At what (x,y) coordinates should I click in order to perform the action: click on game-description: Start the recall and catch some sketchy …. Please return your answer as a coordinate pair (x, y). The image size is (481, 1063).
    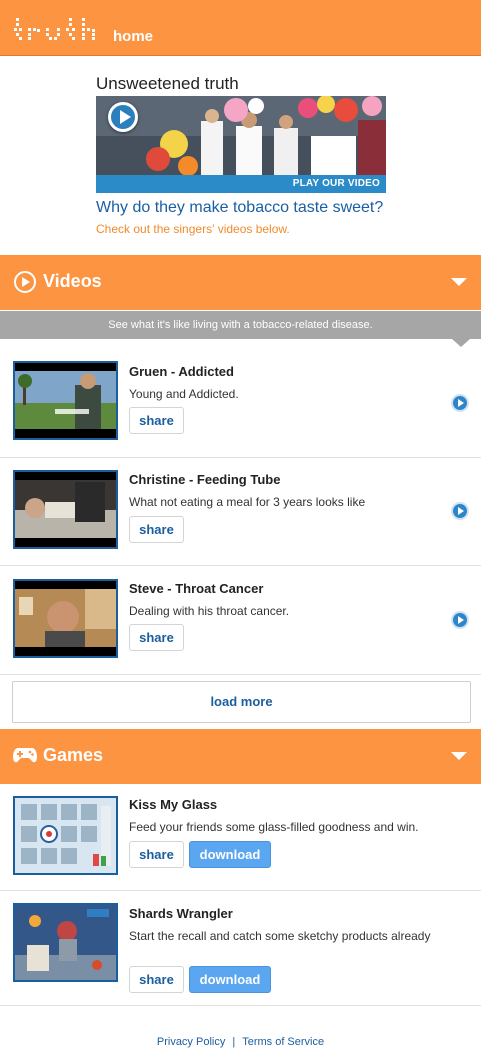
    Looking at the image, I should click on (280, 936).